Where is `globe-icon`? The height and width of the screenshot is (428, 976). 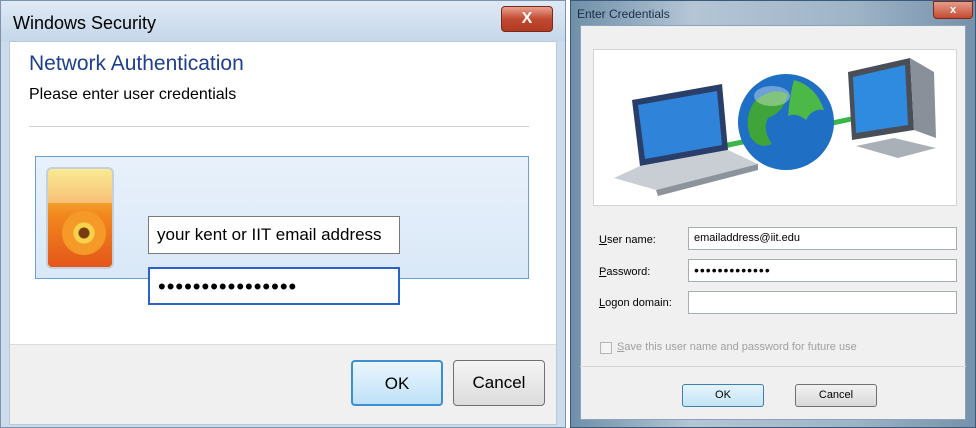 globe-icon is located at coordinates (786, 122).